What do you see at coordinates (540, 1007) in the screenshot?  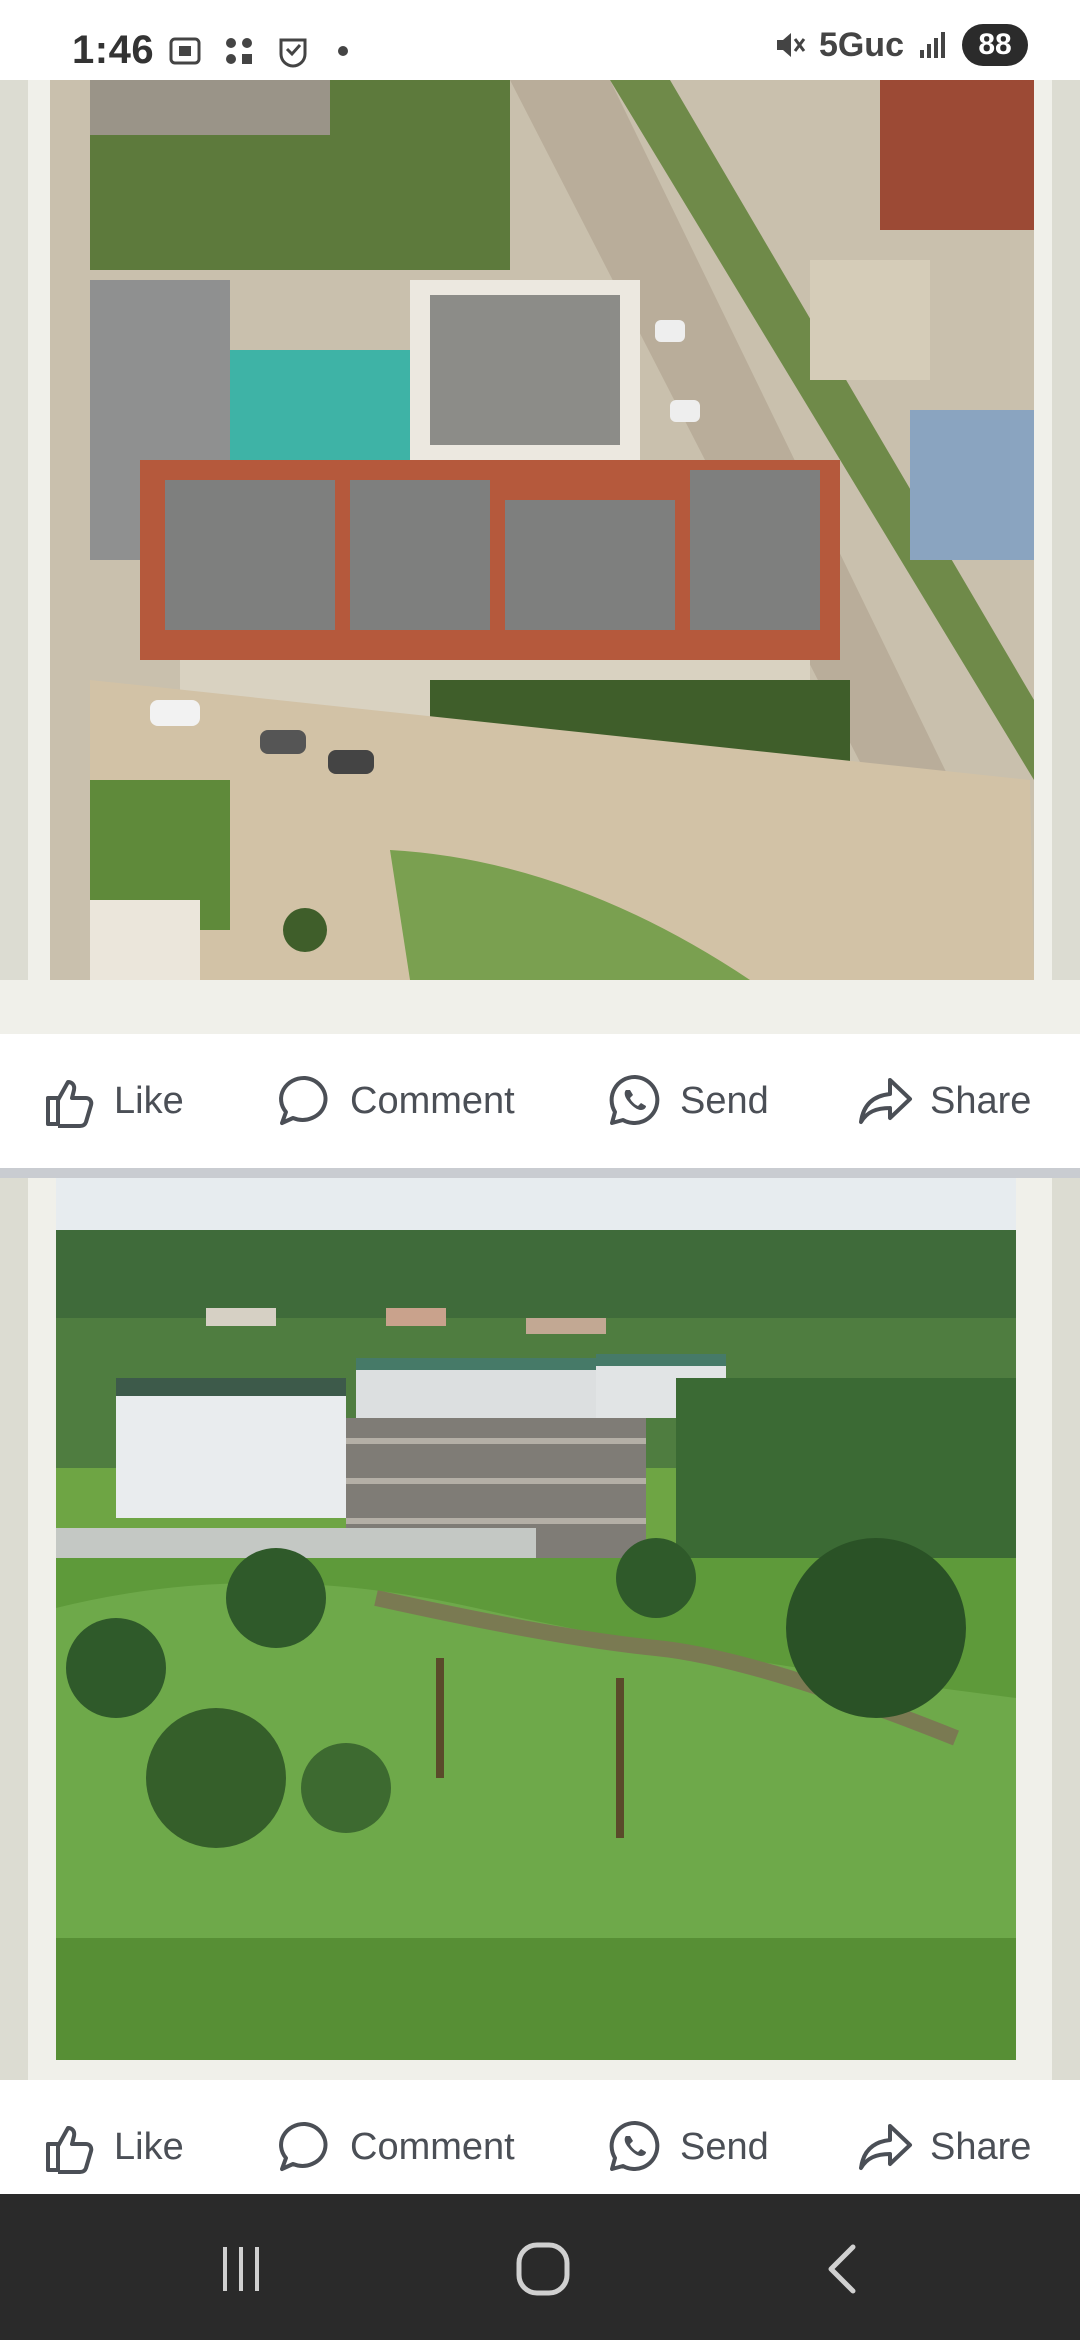 I see `post-spacer` at bounding box center [540, 1007].